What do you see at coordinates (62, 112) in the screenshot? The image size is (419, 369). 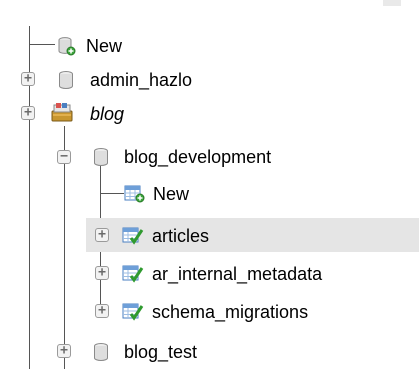 I see `database-group-icon` at bounding box center [62, 112].